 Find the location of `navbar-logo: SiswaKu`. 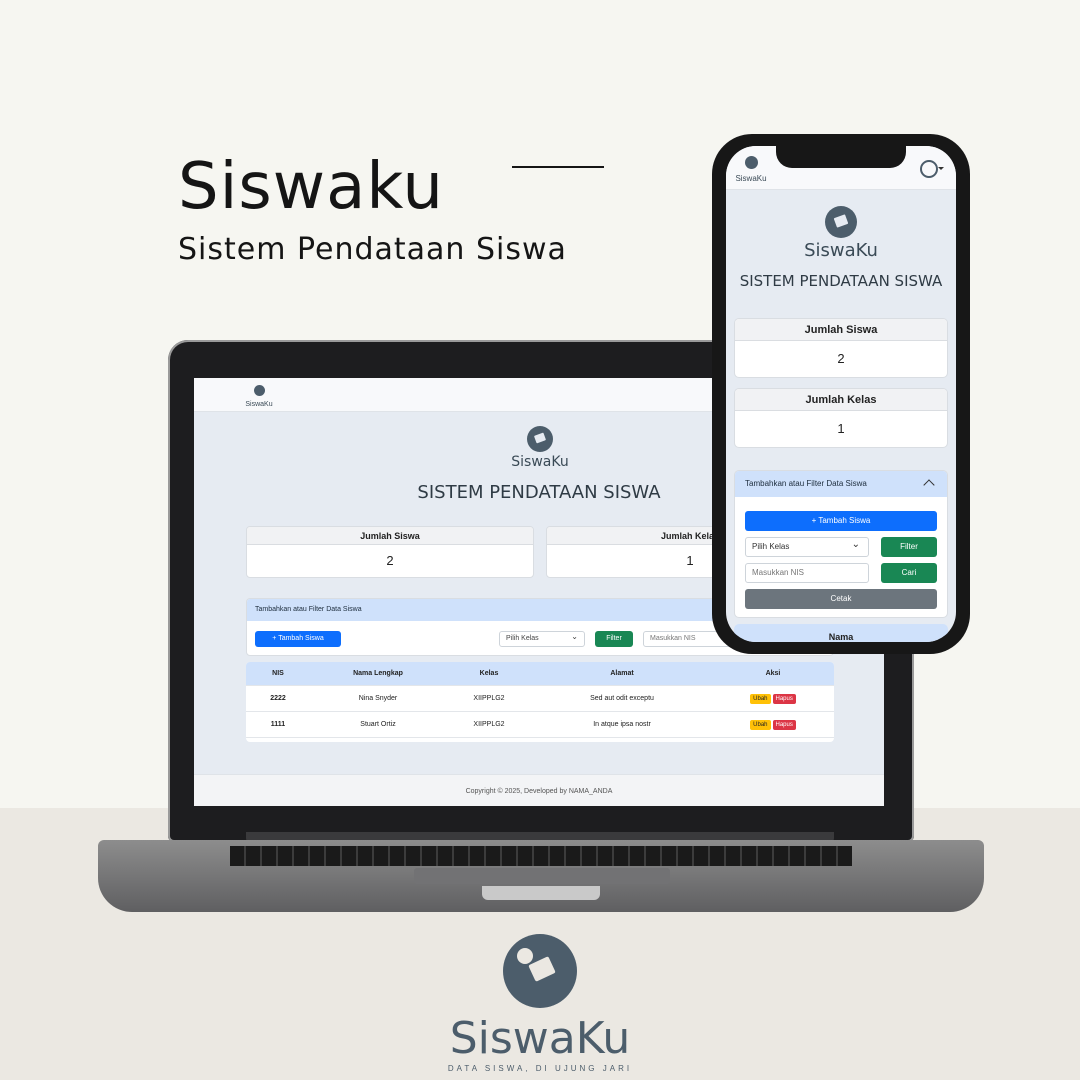

navbar-logo: SiswaKu is located at coordinates (259, 395).